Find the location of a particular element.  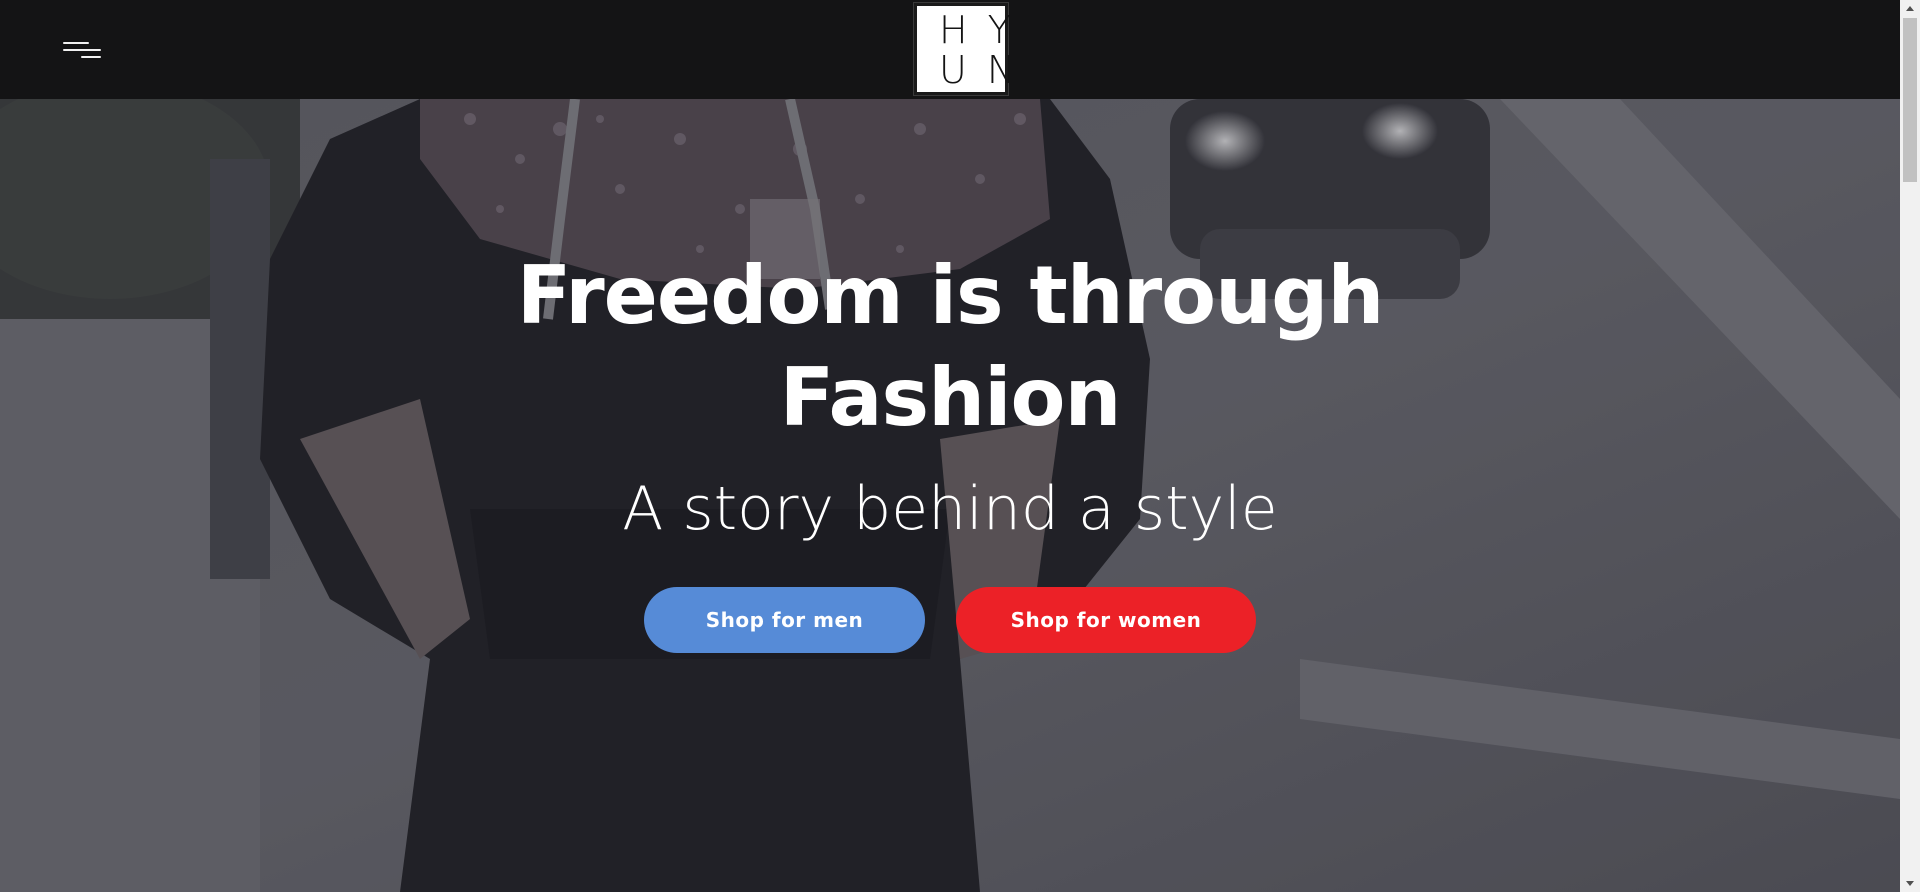

scrollbar-thumb is located at coordinates (1910, 100).